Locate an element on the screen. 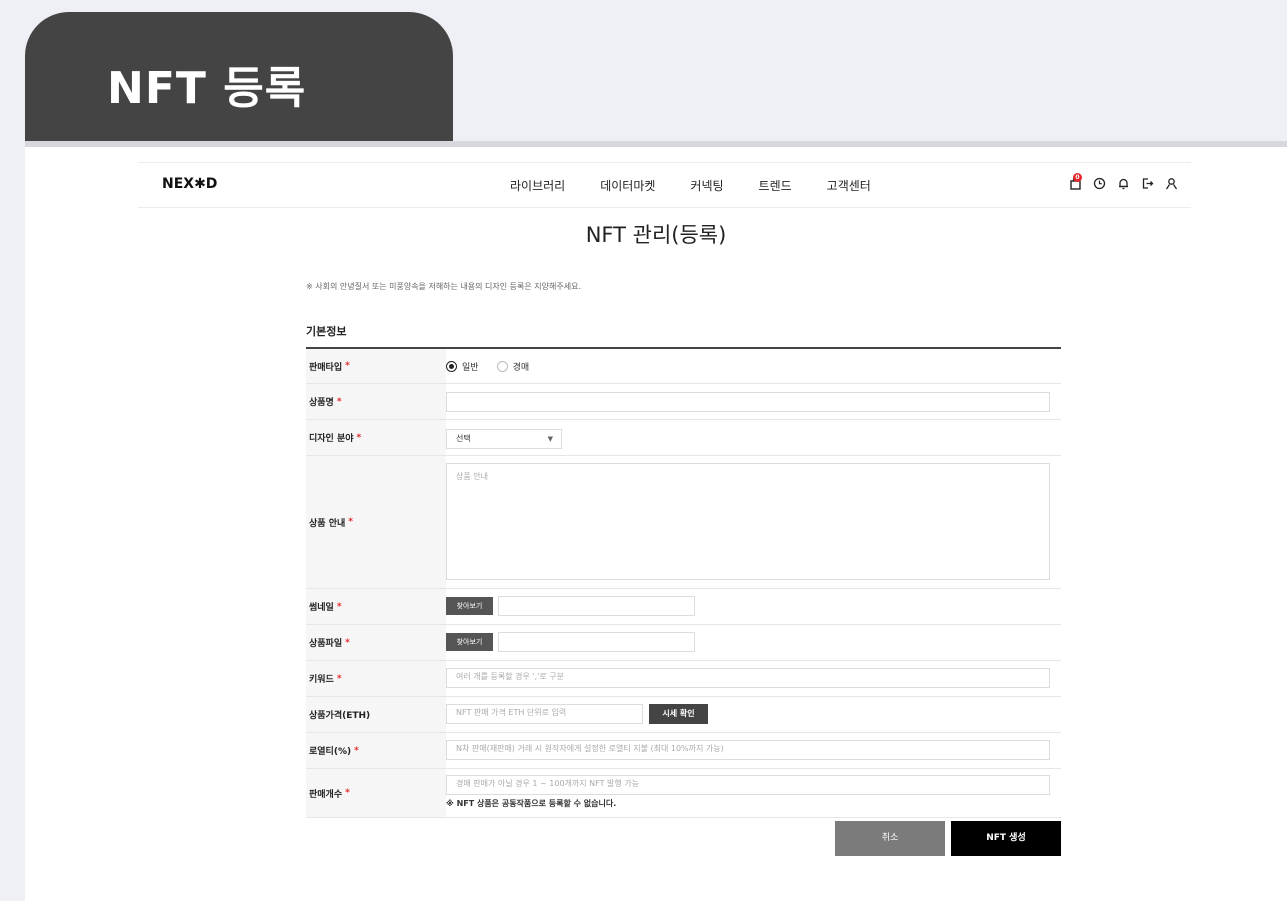  row-thumbnail: 썸네일 * 찾아보기 is located at coordinates (683, 607).